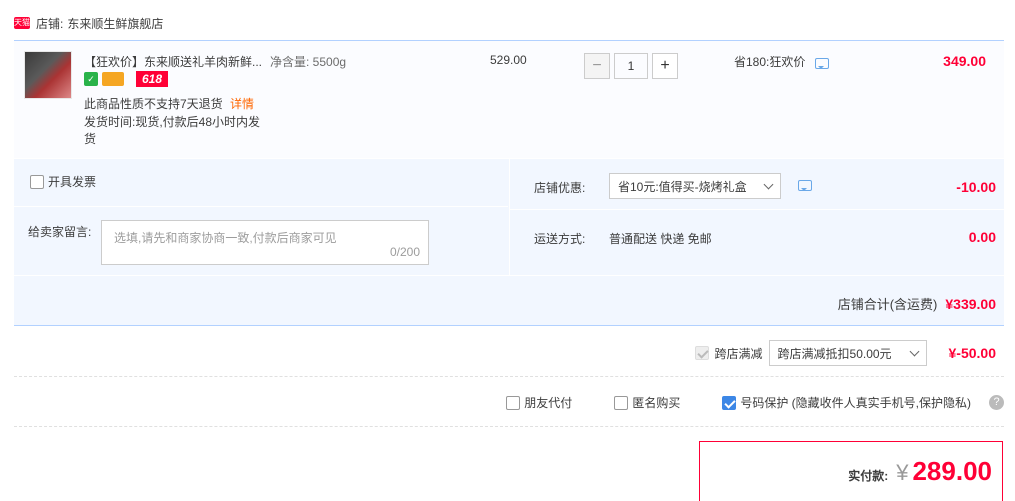 This screenshot has width=1015, height=501. What do you see at coordinates (972, 353) in the screenshot?
I see `cross-store-amount: ¥-50.00` at bounding box center [972, 353].